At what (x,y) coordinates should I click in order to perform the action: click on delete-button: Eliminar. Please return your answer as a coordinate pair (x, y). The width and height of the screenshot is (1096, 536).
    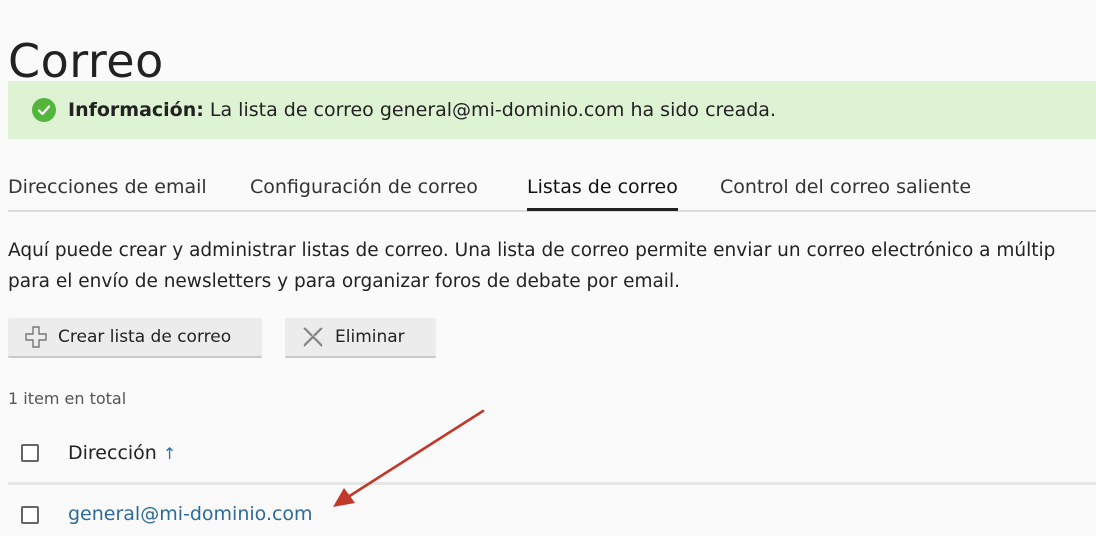
    Looking at the image, I should click on (360, 338).